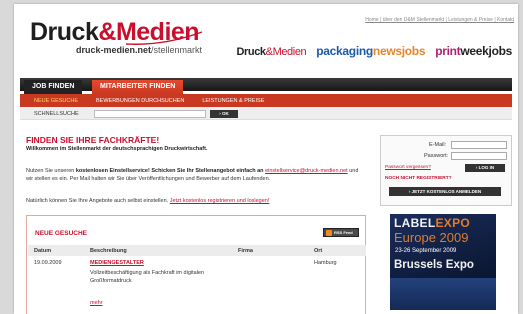  I want to click on email-field, so click(479, 145).